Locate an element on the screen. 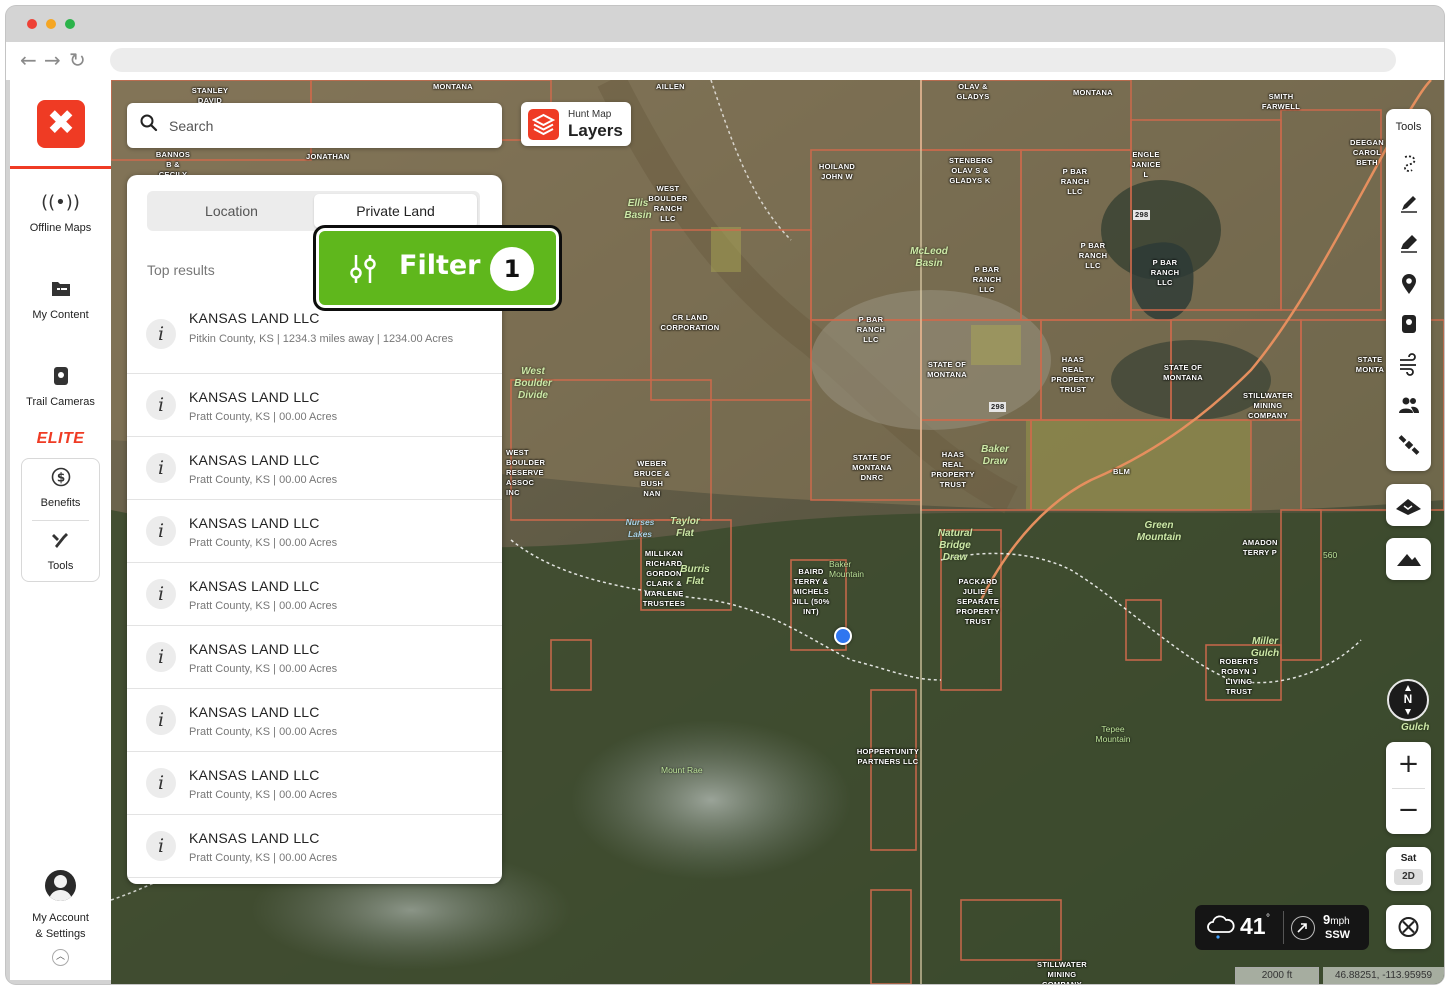 The height and width of the screenshot is (991, 1452). sidebar-item-tools: Tools is located at coordinates (60, 551).